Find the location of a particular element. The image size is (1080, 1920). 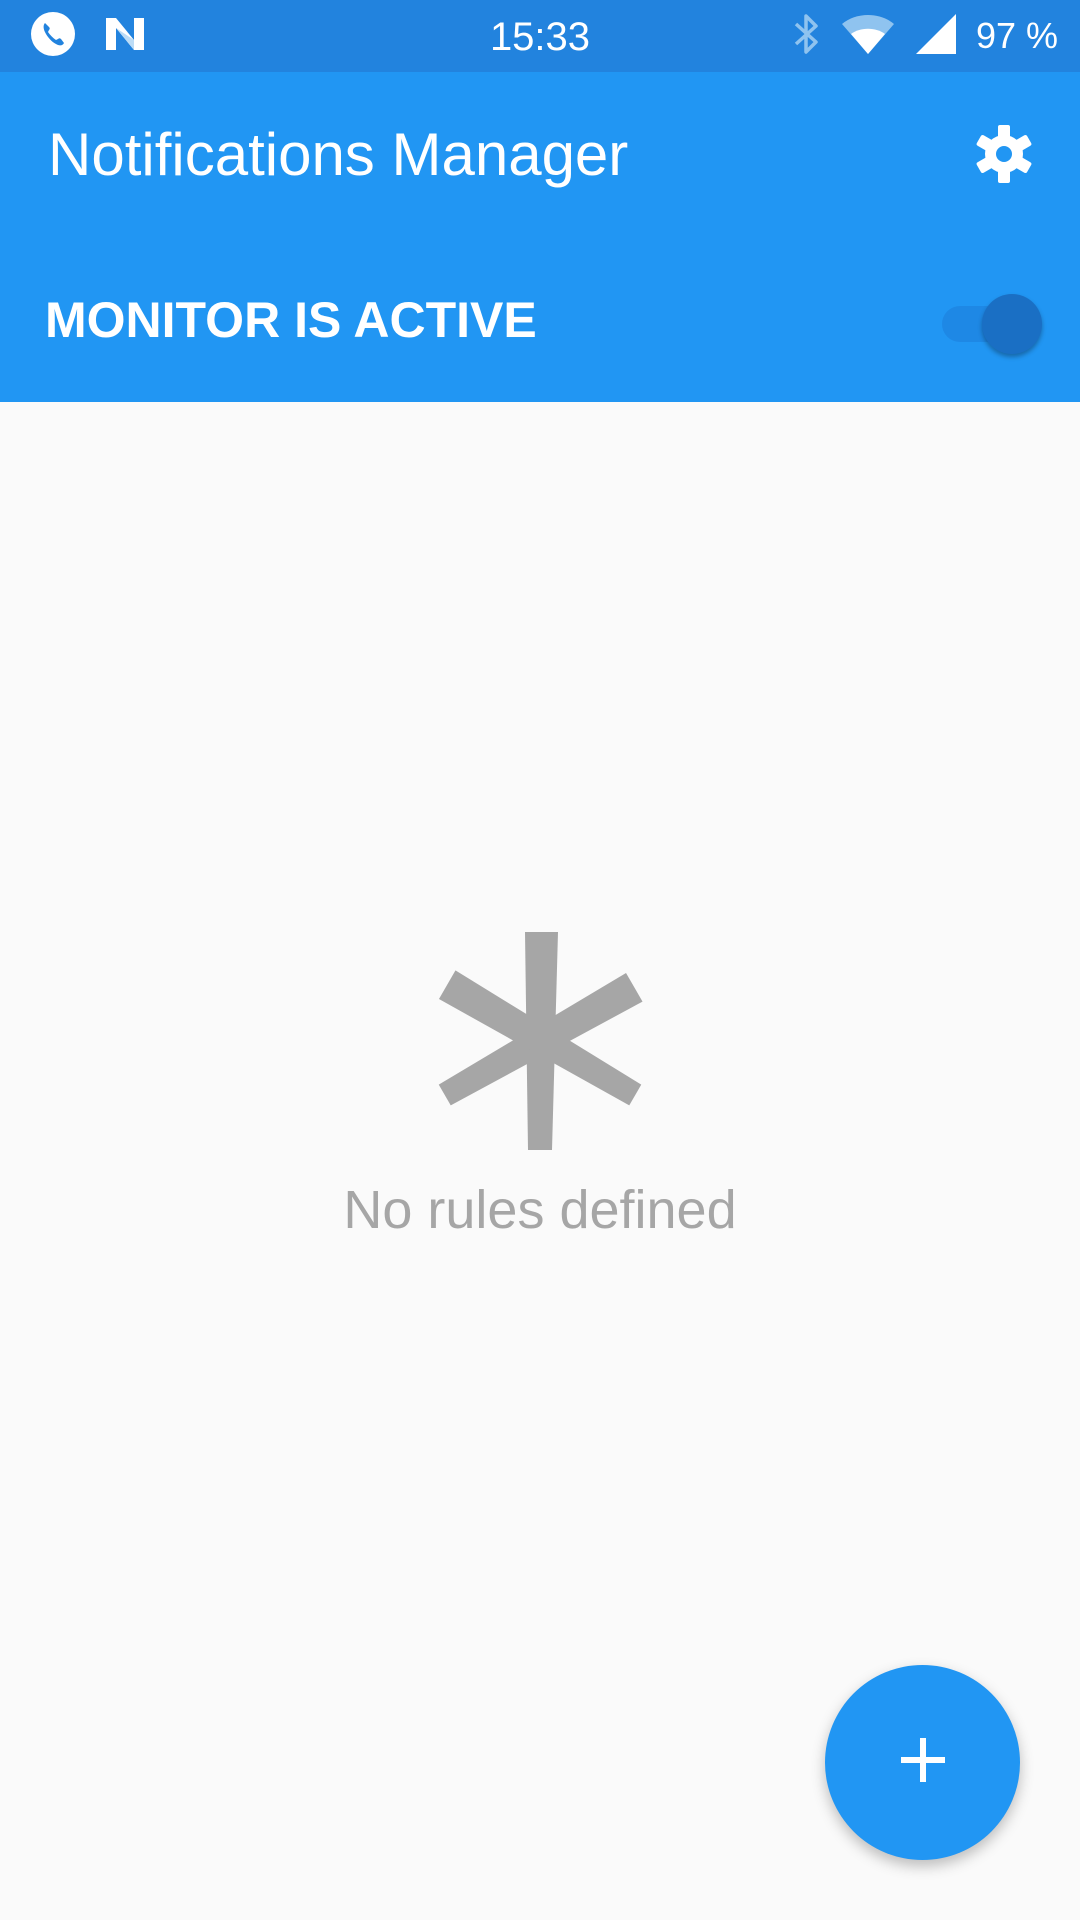

status-right-icons: 97 % is located at coordinates (925, 36).